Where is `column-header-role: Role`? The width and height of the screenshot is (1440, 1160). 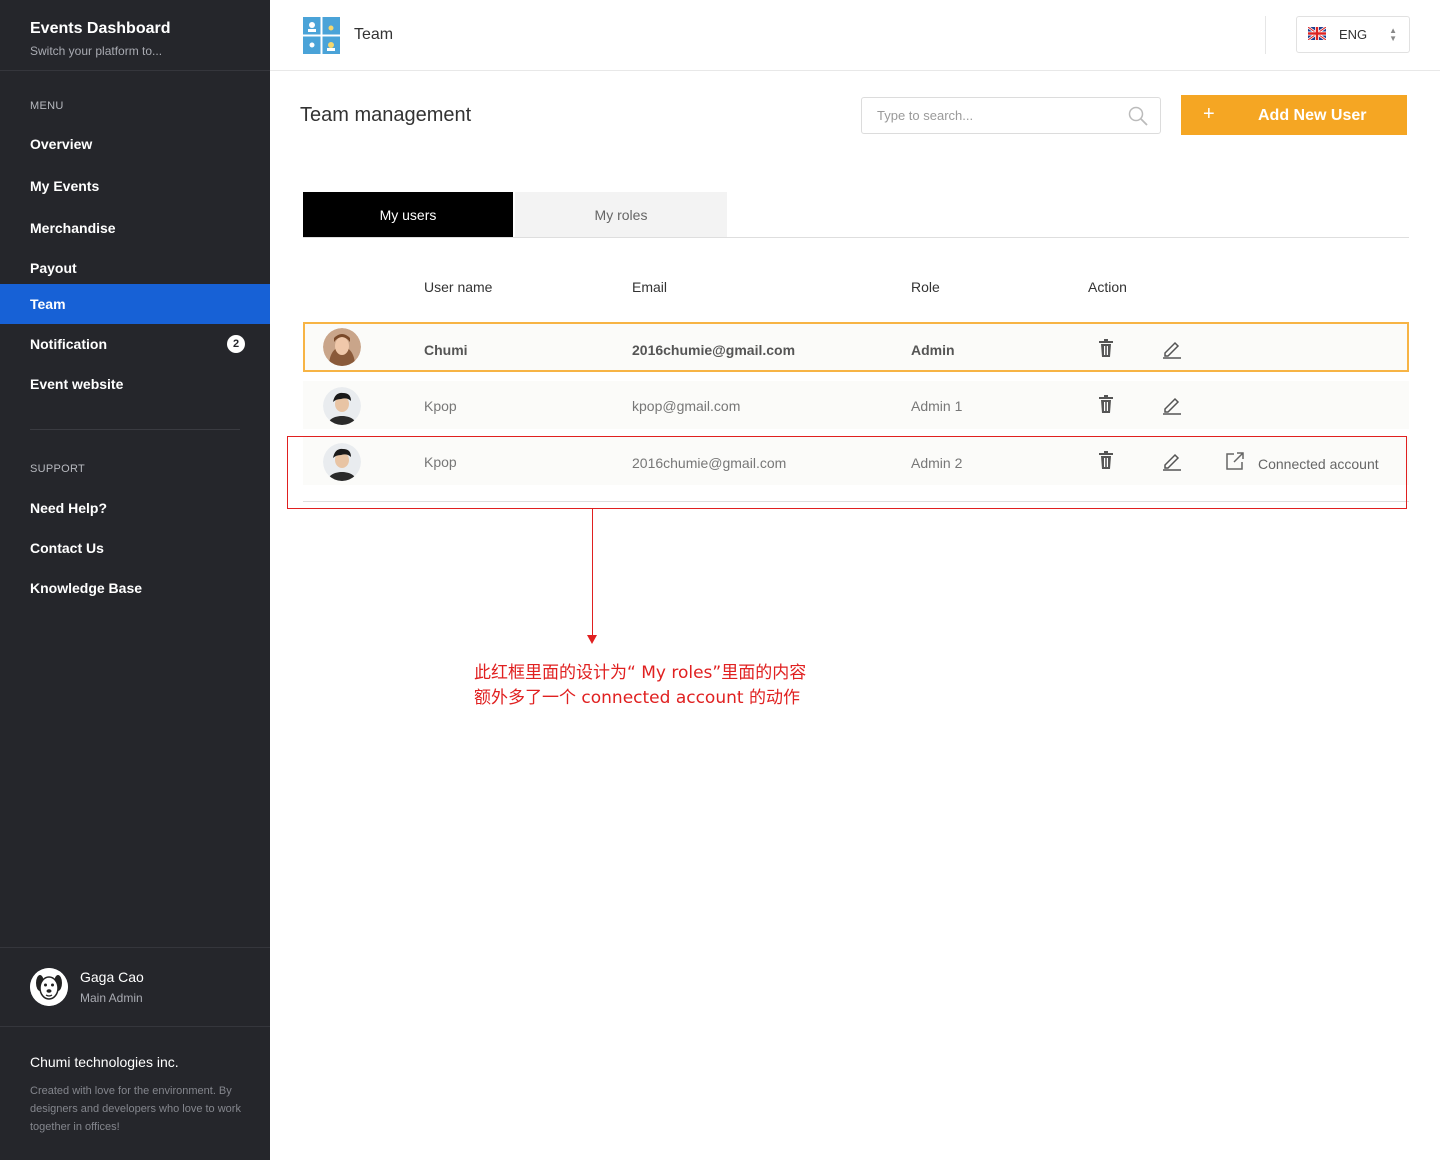 column-header-role: Role is located at coordinates (925, 287).